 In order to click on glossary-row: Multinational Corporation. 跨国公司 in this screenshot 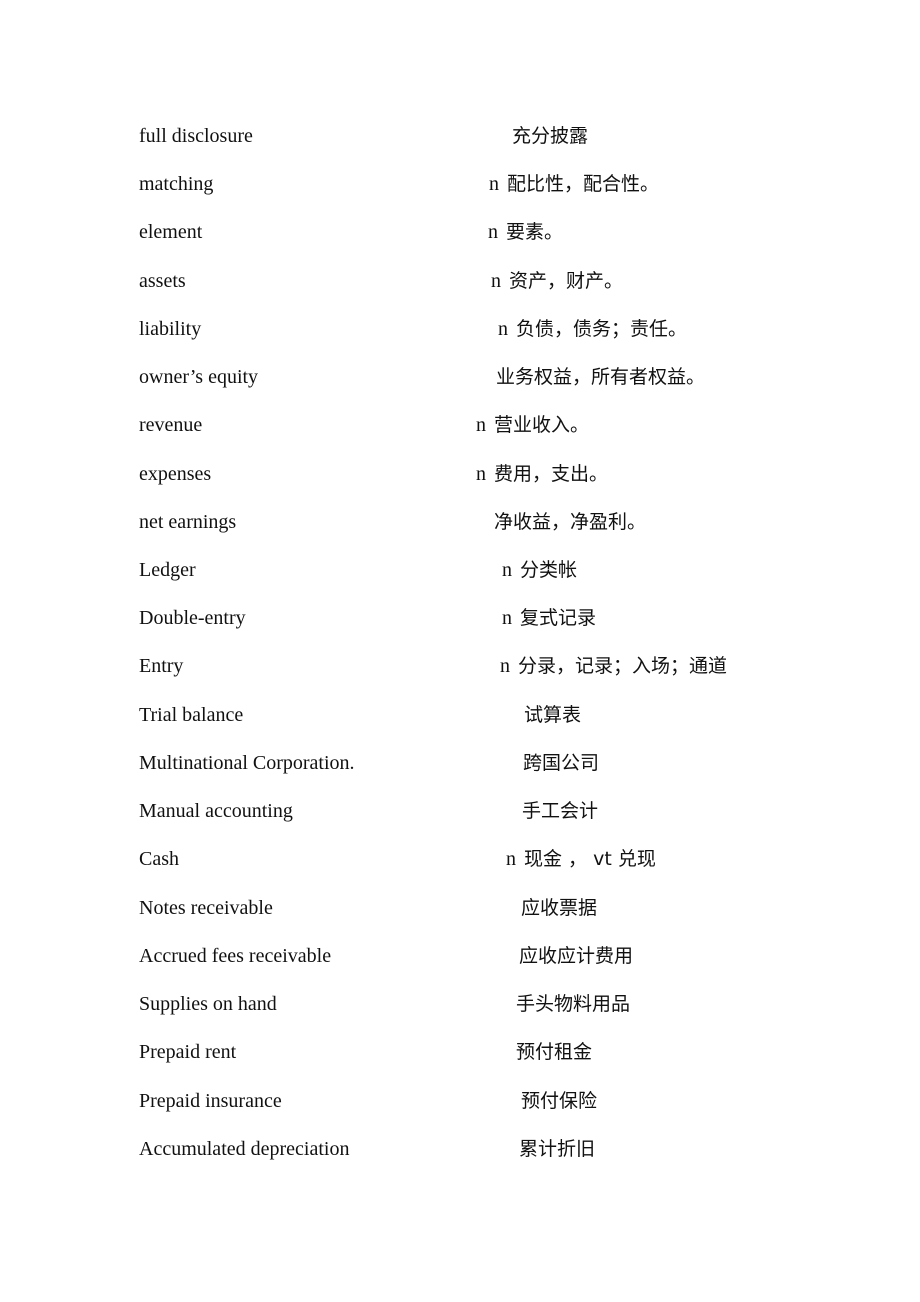, I will do `click(460, 763)`.